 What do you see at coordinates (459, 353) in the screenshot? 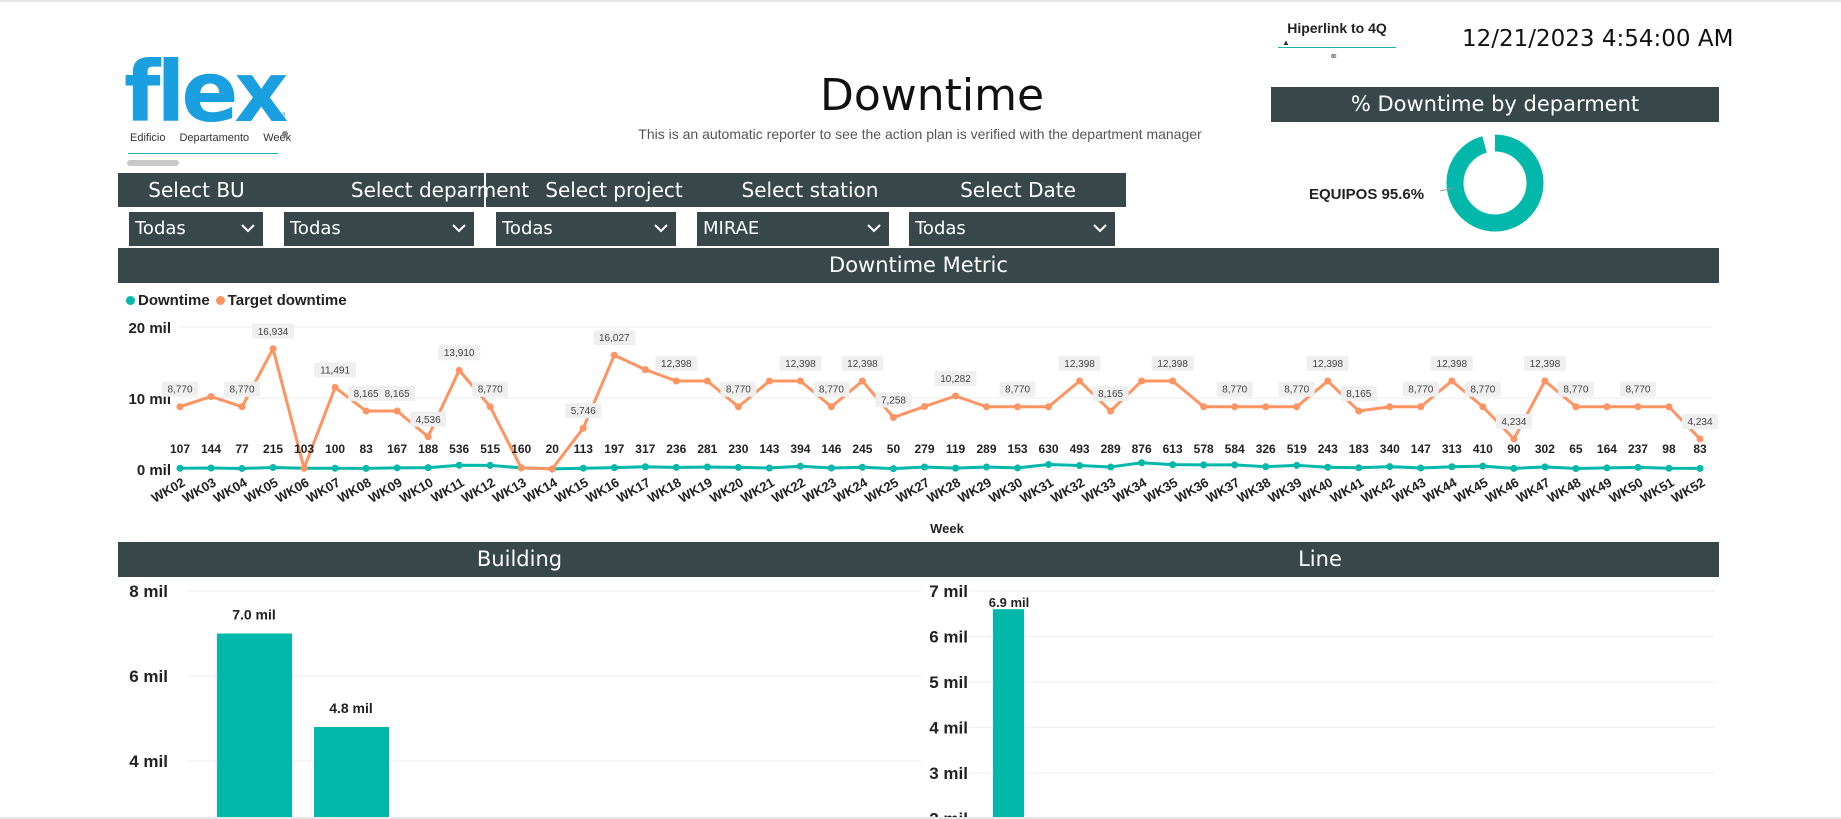
I see `target-data-label: 13,910` at bounding box center [459, 353].